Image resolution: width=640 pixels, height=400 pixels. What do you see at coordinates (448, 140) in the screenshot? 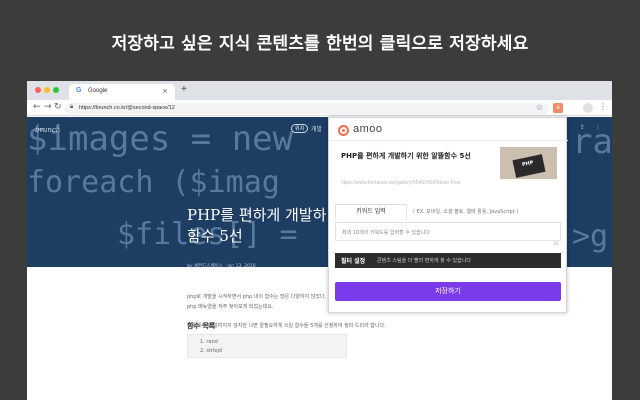
I see `divider` at bounding box center [448, 140].